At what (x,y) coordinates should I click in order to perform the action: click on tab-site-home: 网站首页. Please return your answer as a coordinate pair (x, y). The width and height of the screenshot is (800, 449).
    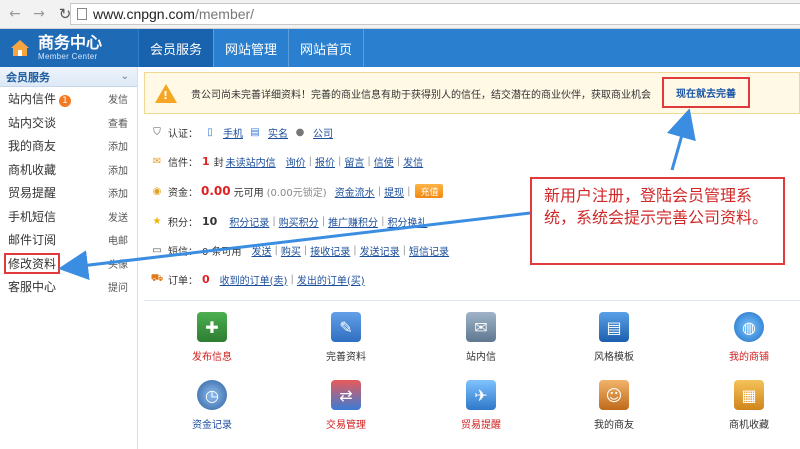
    Looking at the image, I should click on (327, 48).